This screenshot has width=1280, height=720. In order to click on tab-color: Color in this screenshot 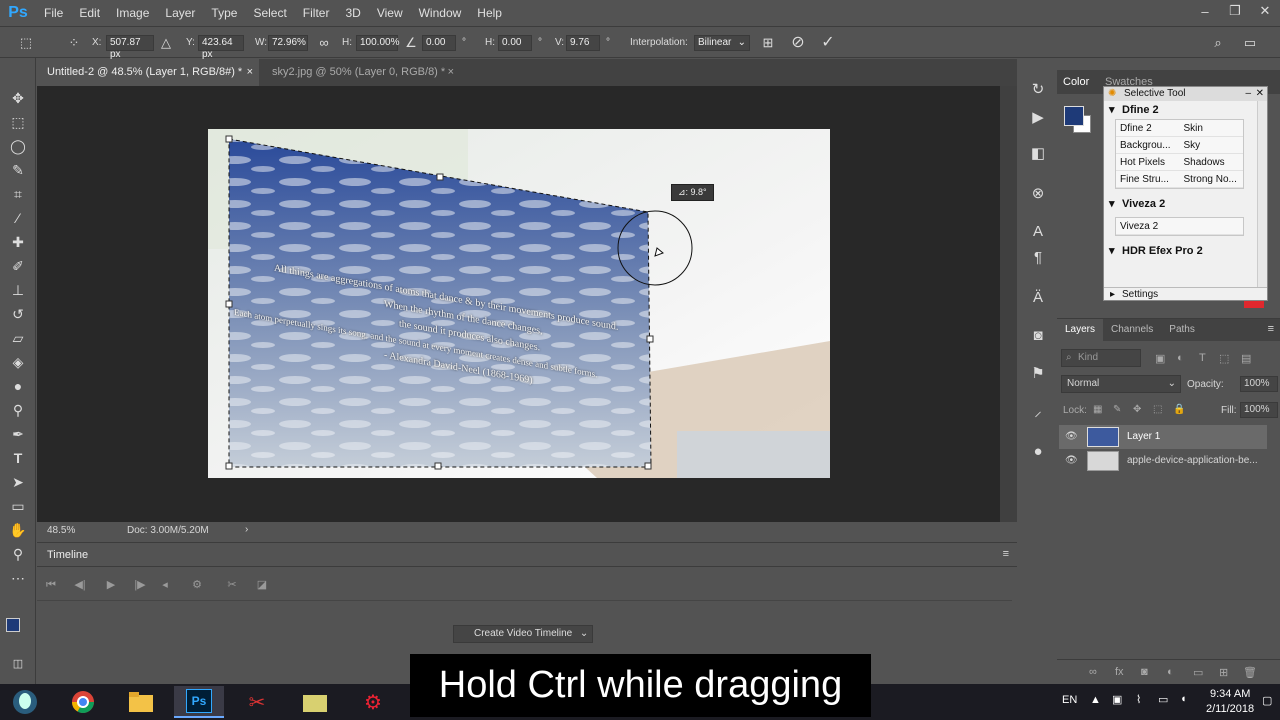, I will do `click(1076, 82)`.